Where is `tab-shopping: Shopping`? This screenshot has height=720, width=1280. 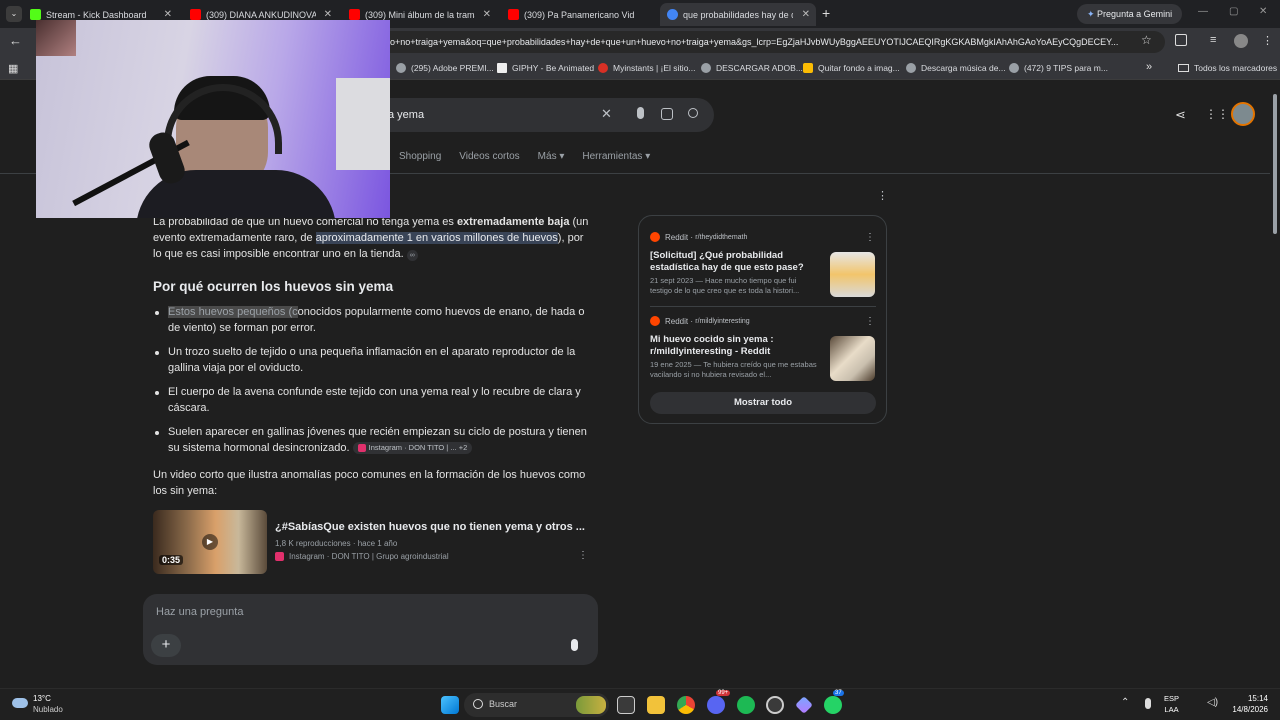 tab-shopping: Shopping is located at coordinates (420, 156).